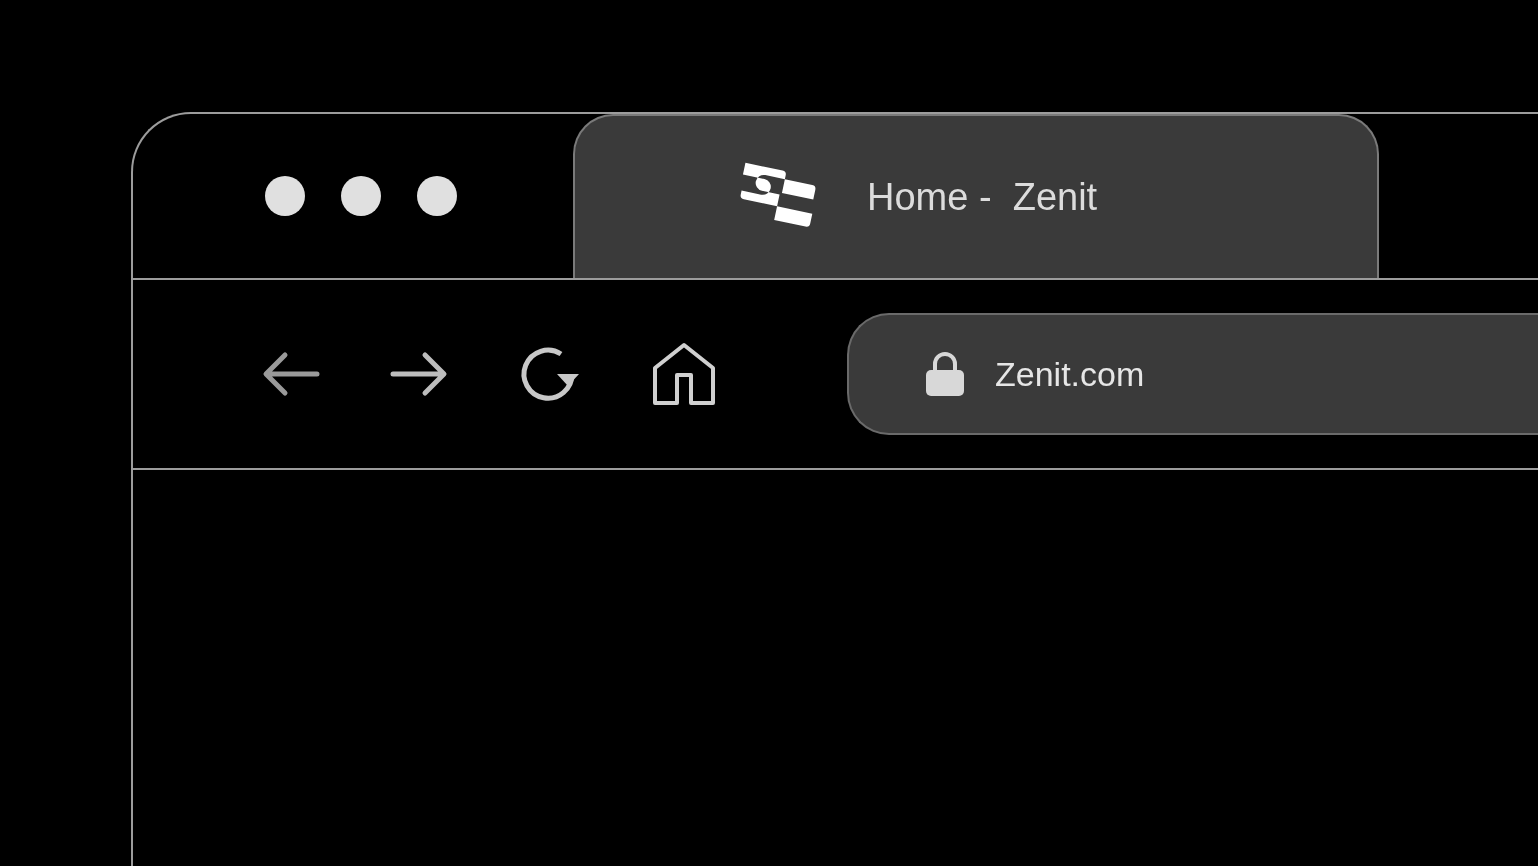  I want to click on home-button, so click(684, 374).